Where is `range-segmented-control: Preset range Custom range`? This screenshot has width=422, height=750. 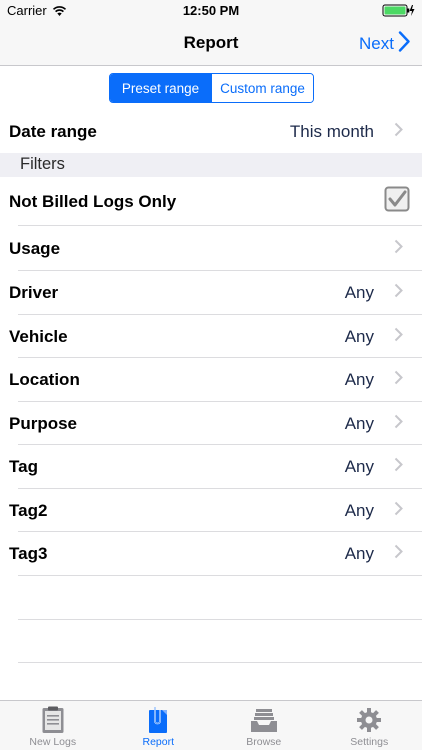 range-segmented-control: Preset range Custom range is located at coordinates (211, 88).